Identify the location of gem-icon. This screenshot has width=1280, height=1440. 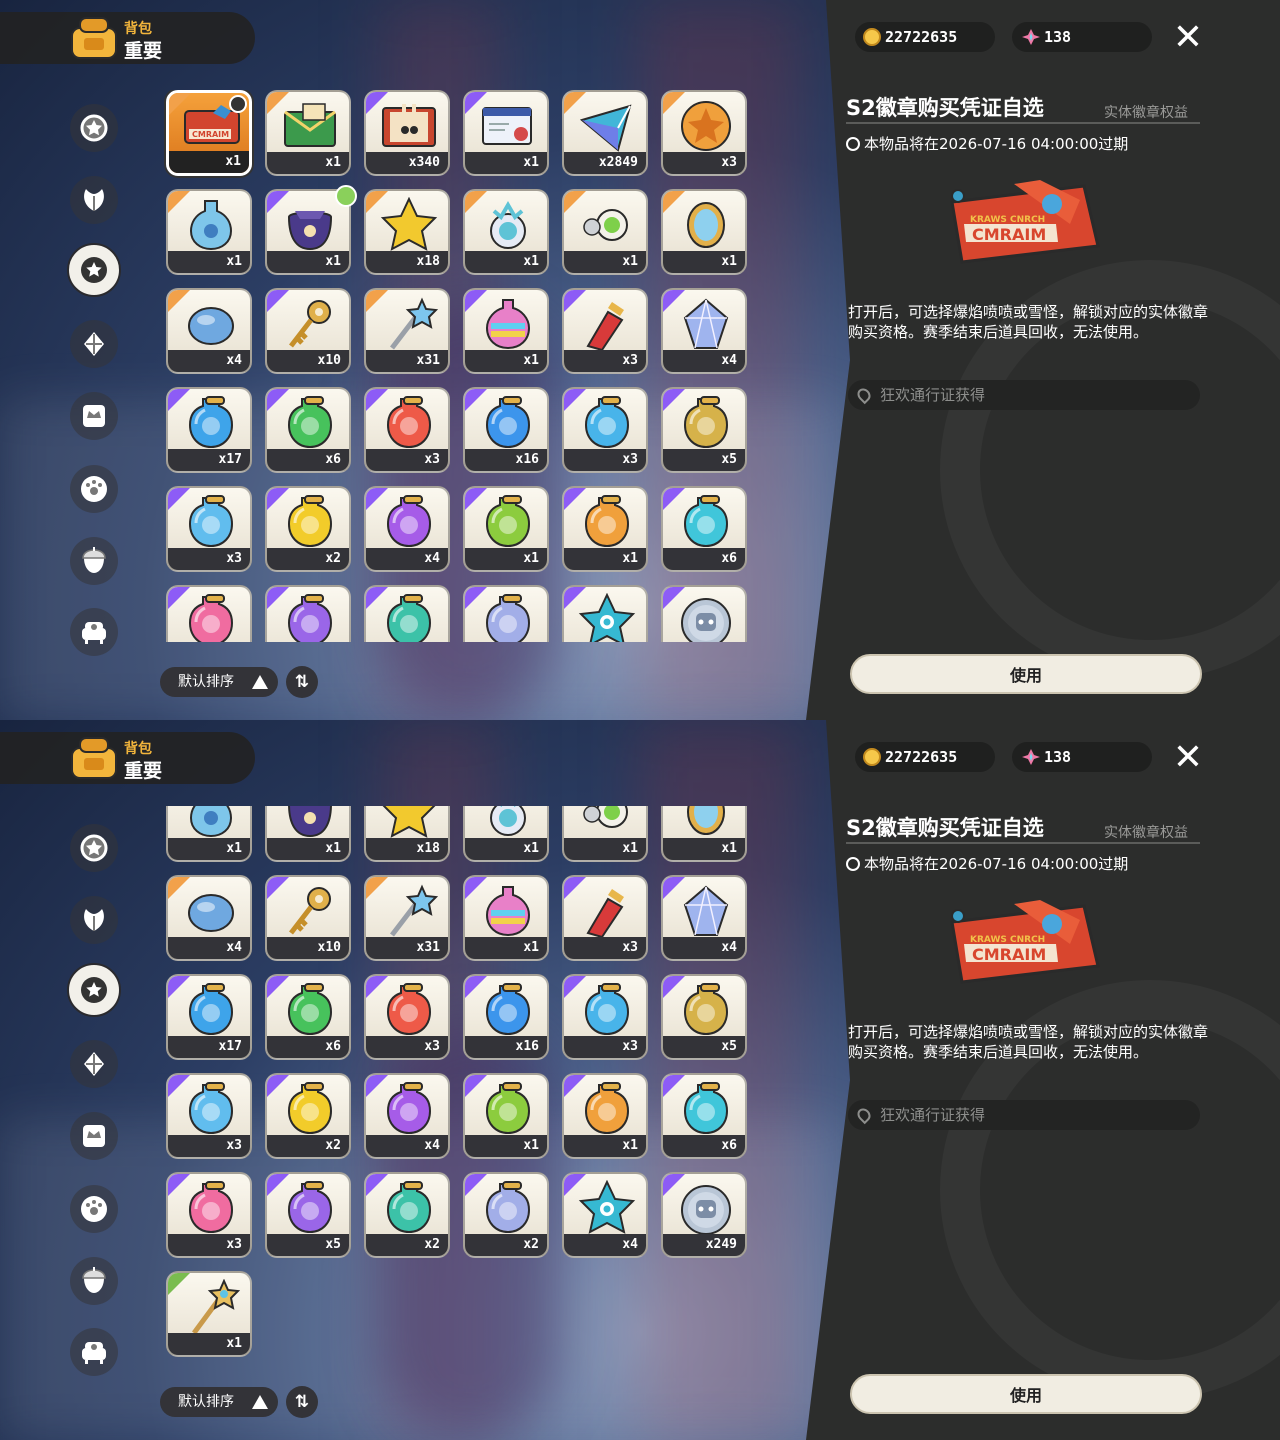
(1031, 37).